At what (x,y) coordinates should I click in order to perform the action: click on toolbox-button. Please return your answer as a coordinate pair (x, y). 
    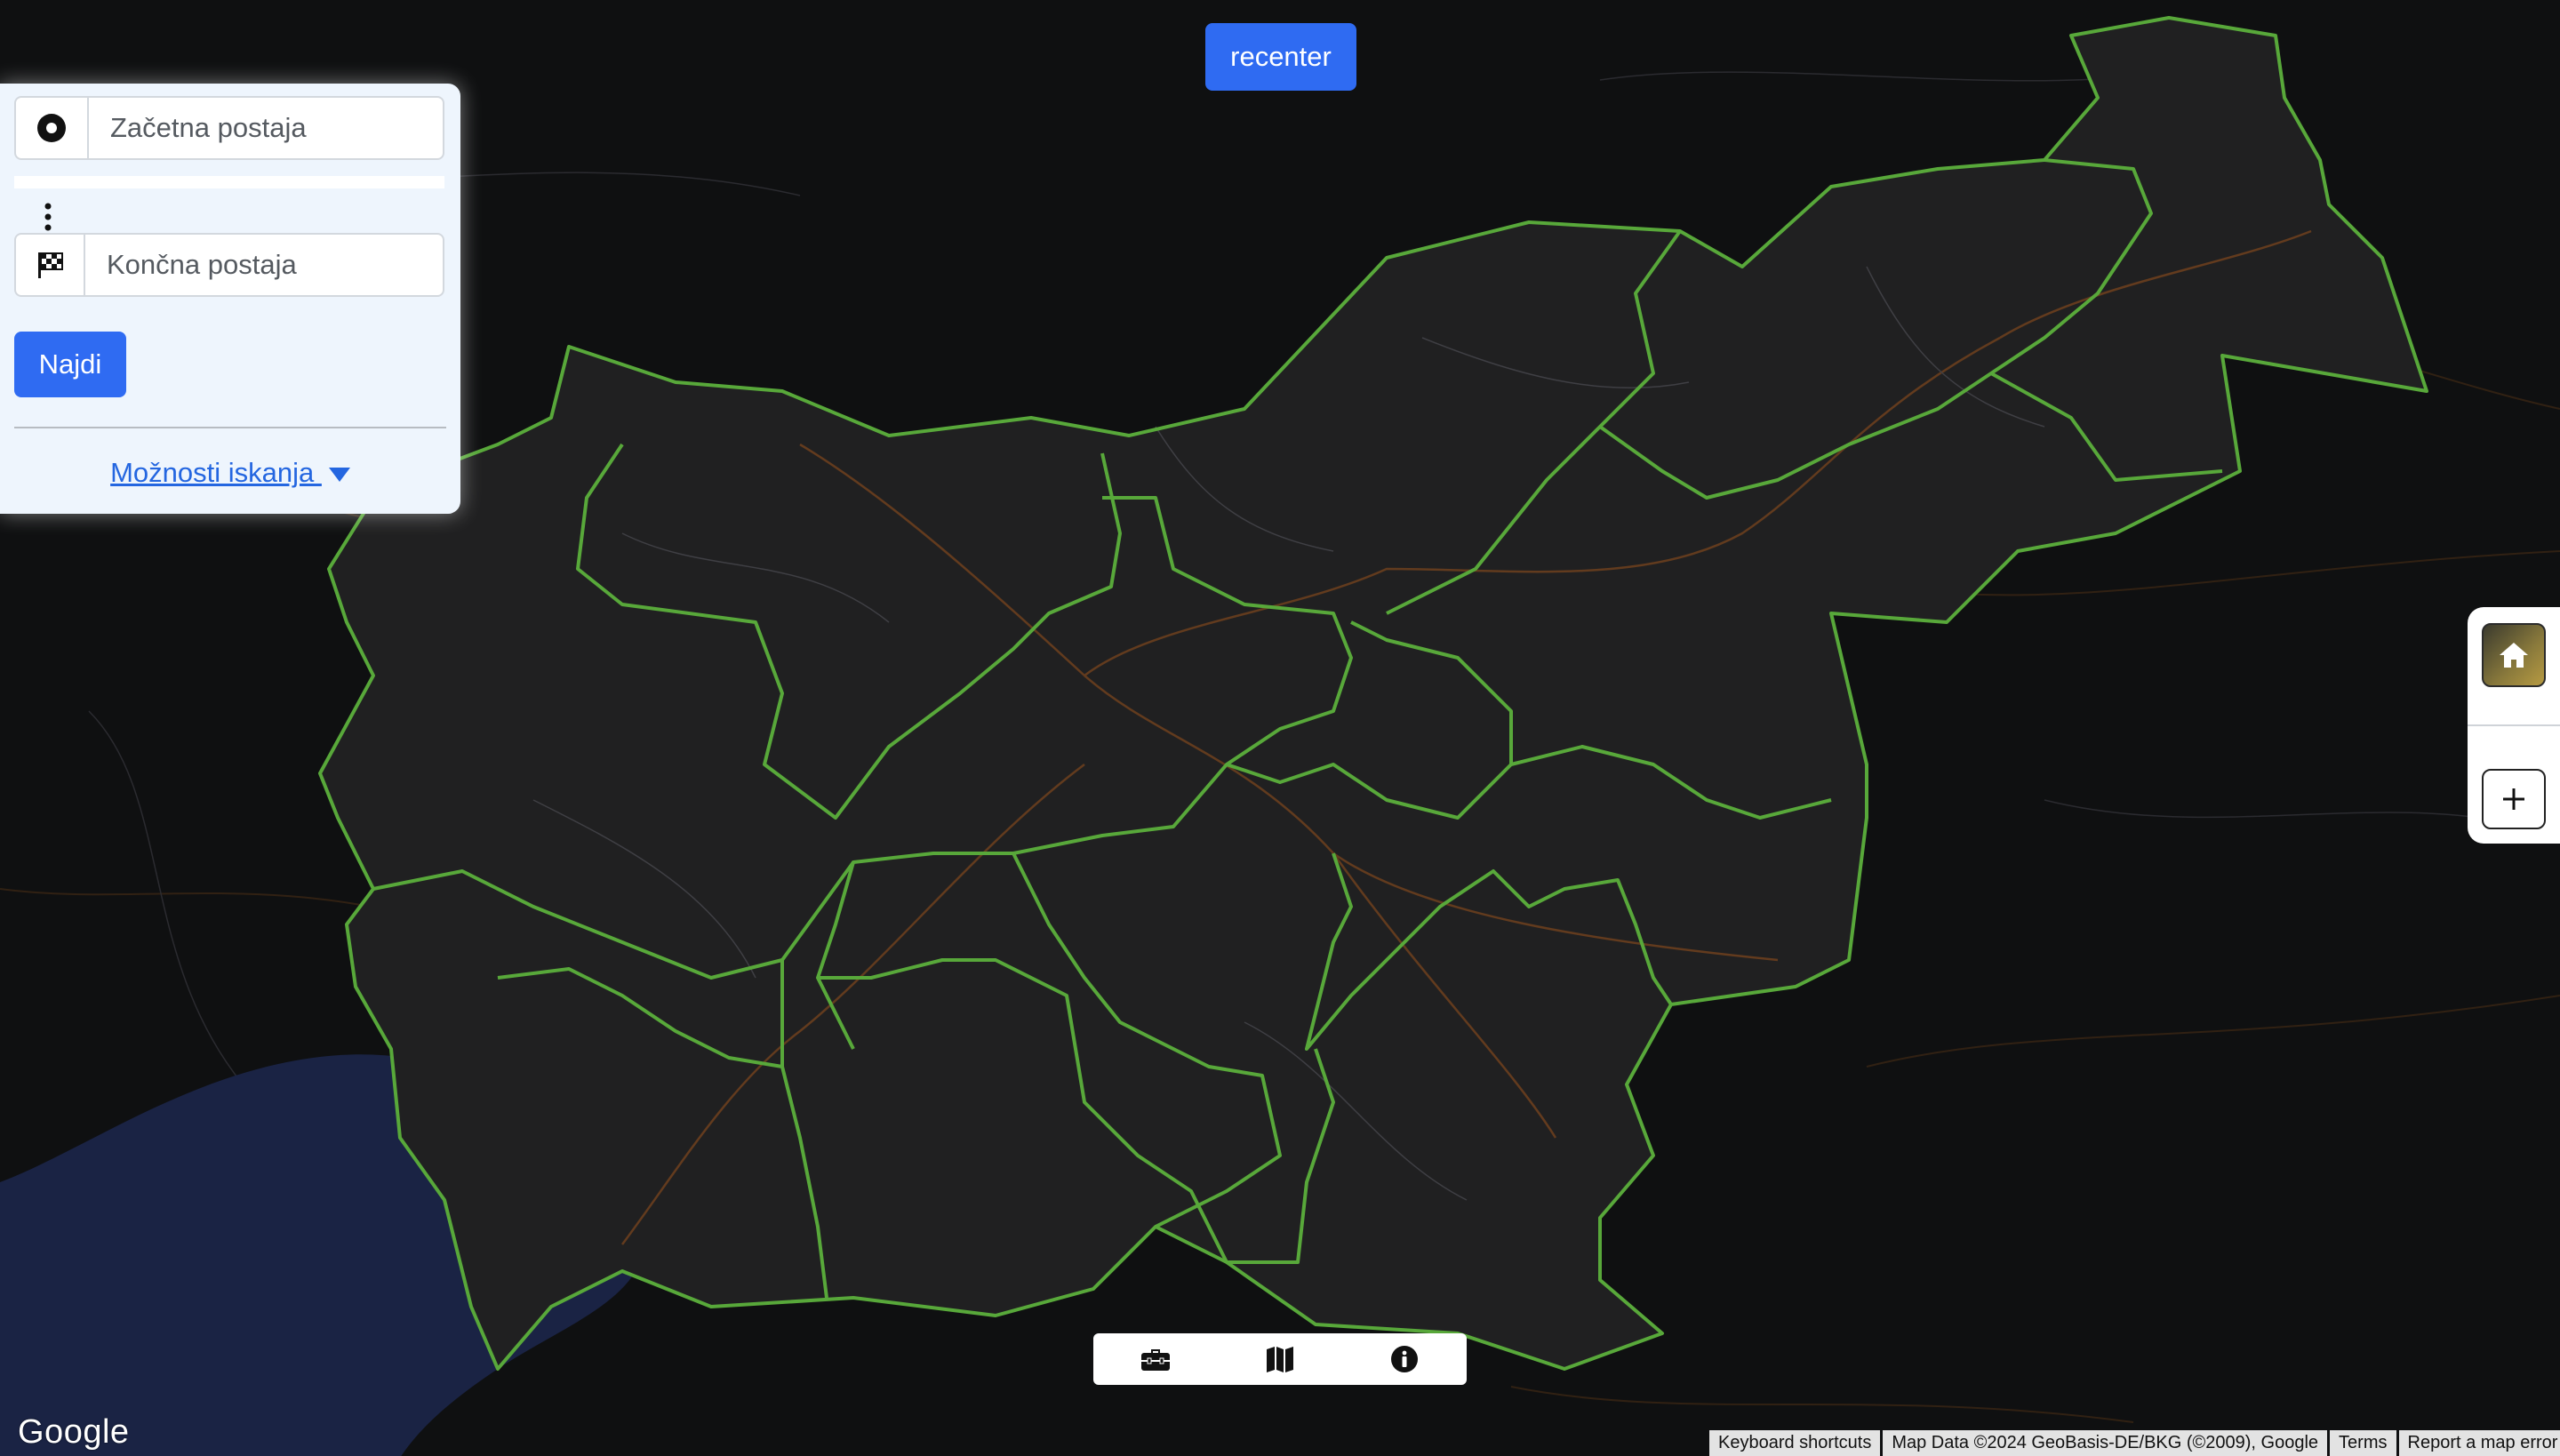
    Looking at the image, I should click on (1155, 1359).